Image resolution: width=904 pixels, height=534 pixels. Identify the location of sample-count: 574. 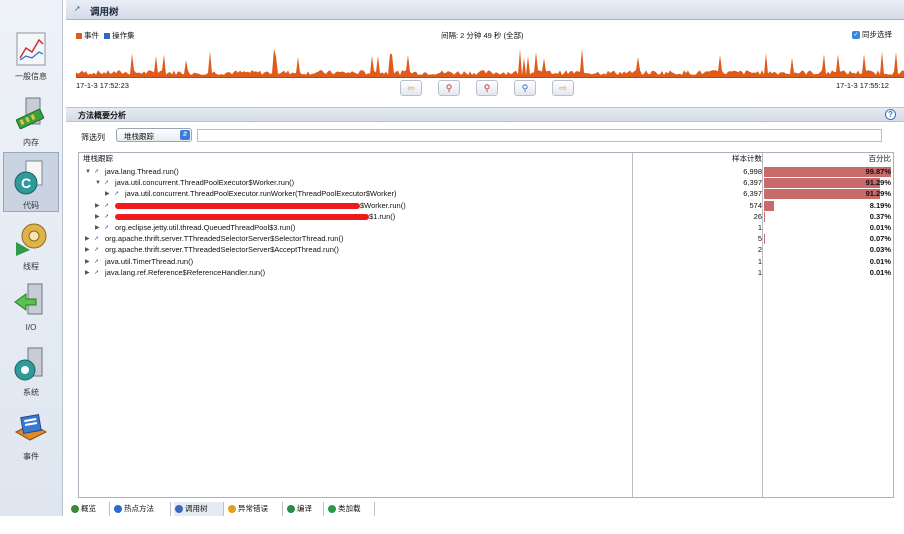
(755, 205).